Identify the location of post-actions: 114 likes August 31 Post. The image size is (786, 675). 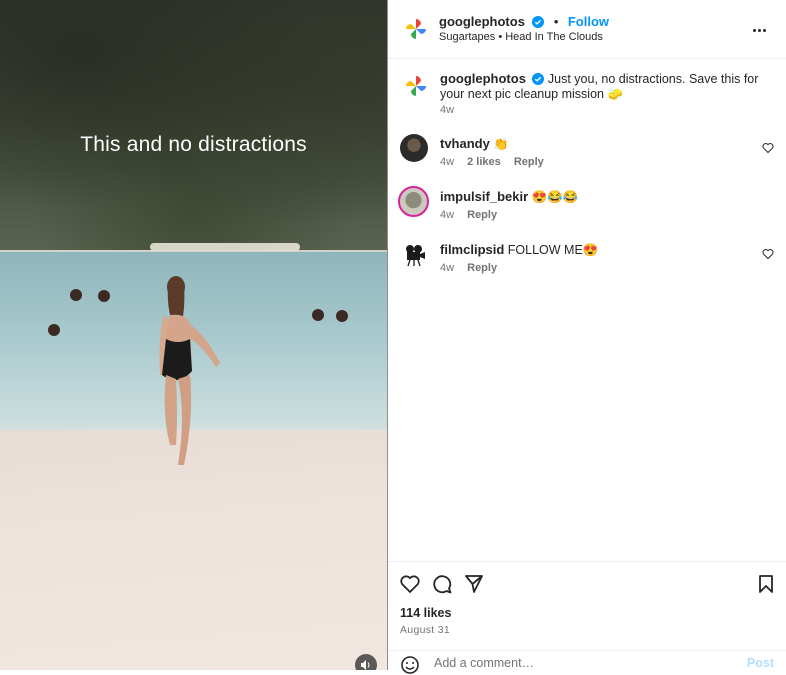
(587, 618).